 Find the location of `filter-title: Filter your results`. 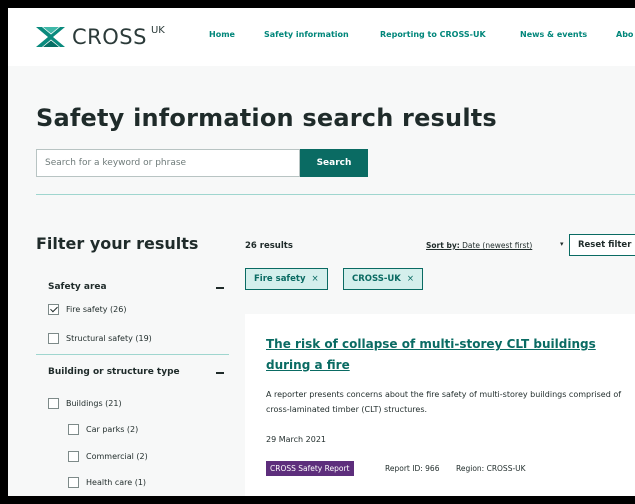

filter-title: Filter your results is located at coordinates (117, 243).